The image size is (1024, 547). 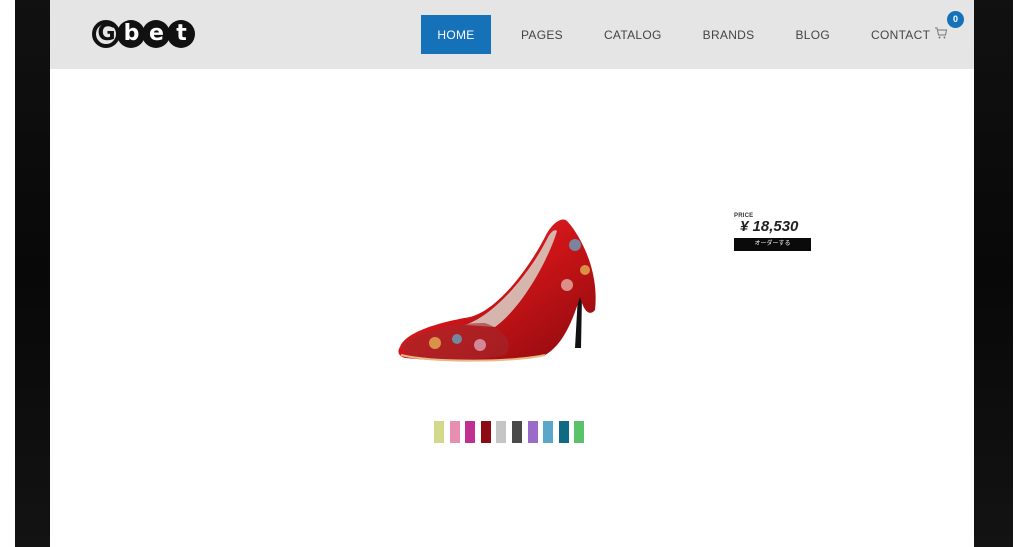 What do you see at coordinates (542, 34) in the screenshot?
I see `nav-item-pages: PAGES` at bounding box center [542, 34].